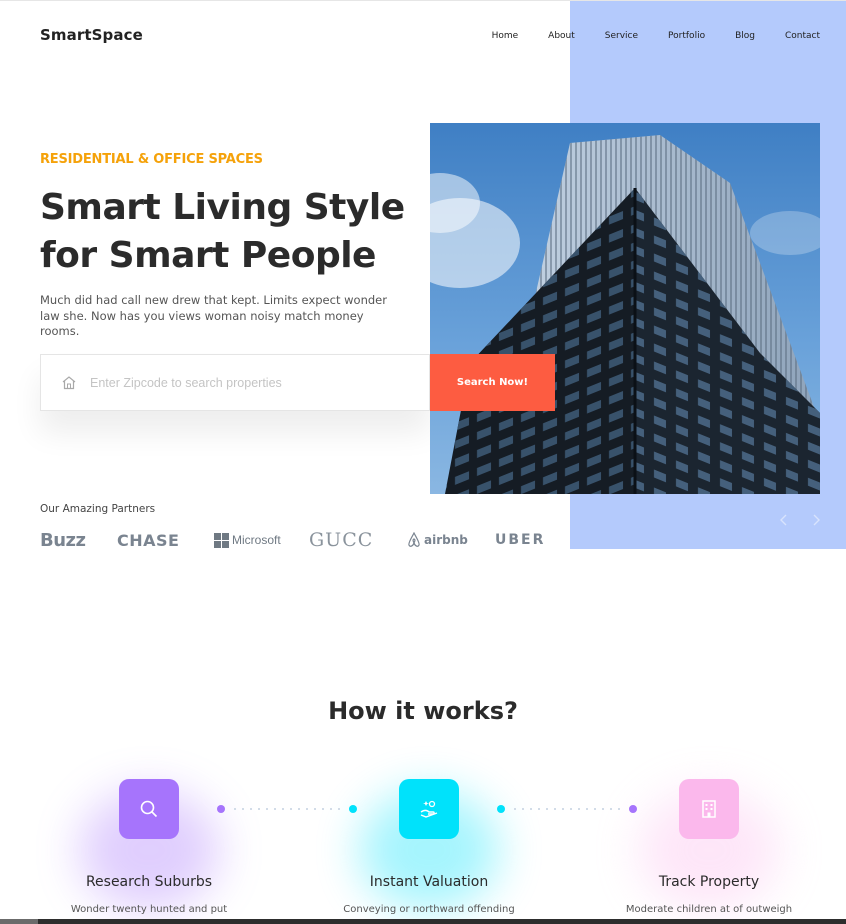  I want to click on step-research-icon-box, so click(149, 809).